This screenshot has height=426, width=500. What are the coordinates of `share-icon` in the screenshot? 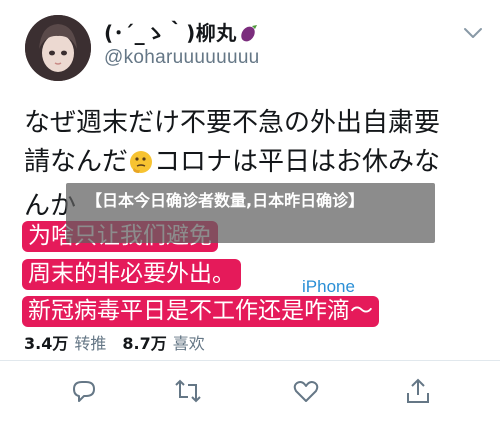 It's located at (418, 391).